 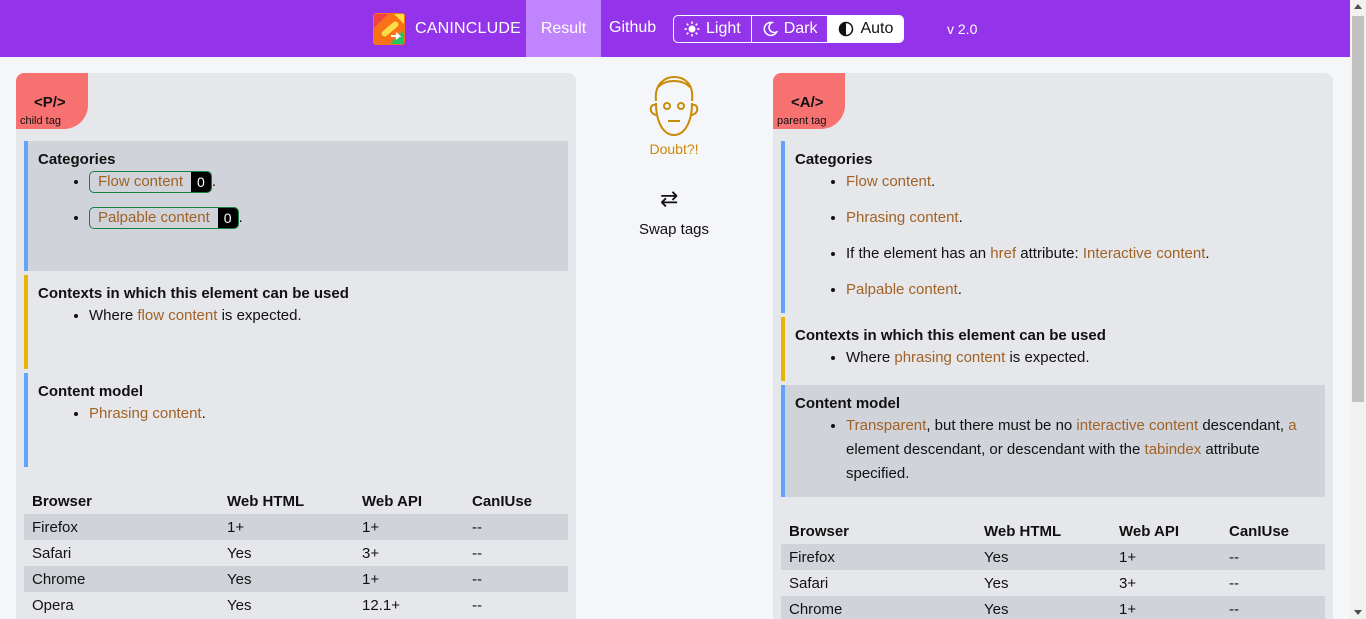 What do you see at coordinates (1173, 449) in the screenshot?
I see `tabindex-link: tabindex` at bounding box center [1173, 449].